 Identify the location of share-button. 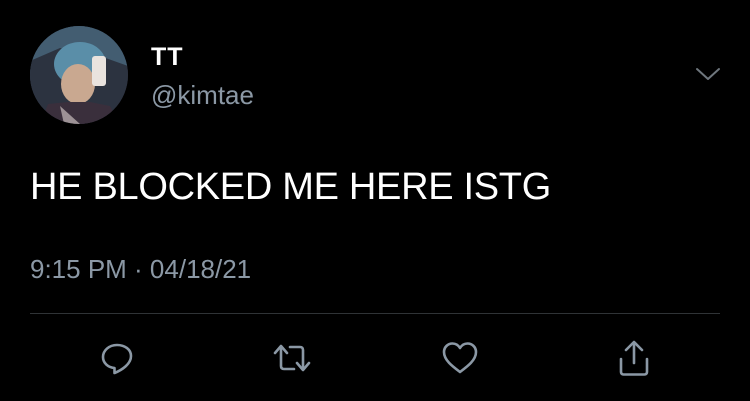
(634, 358).